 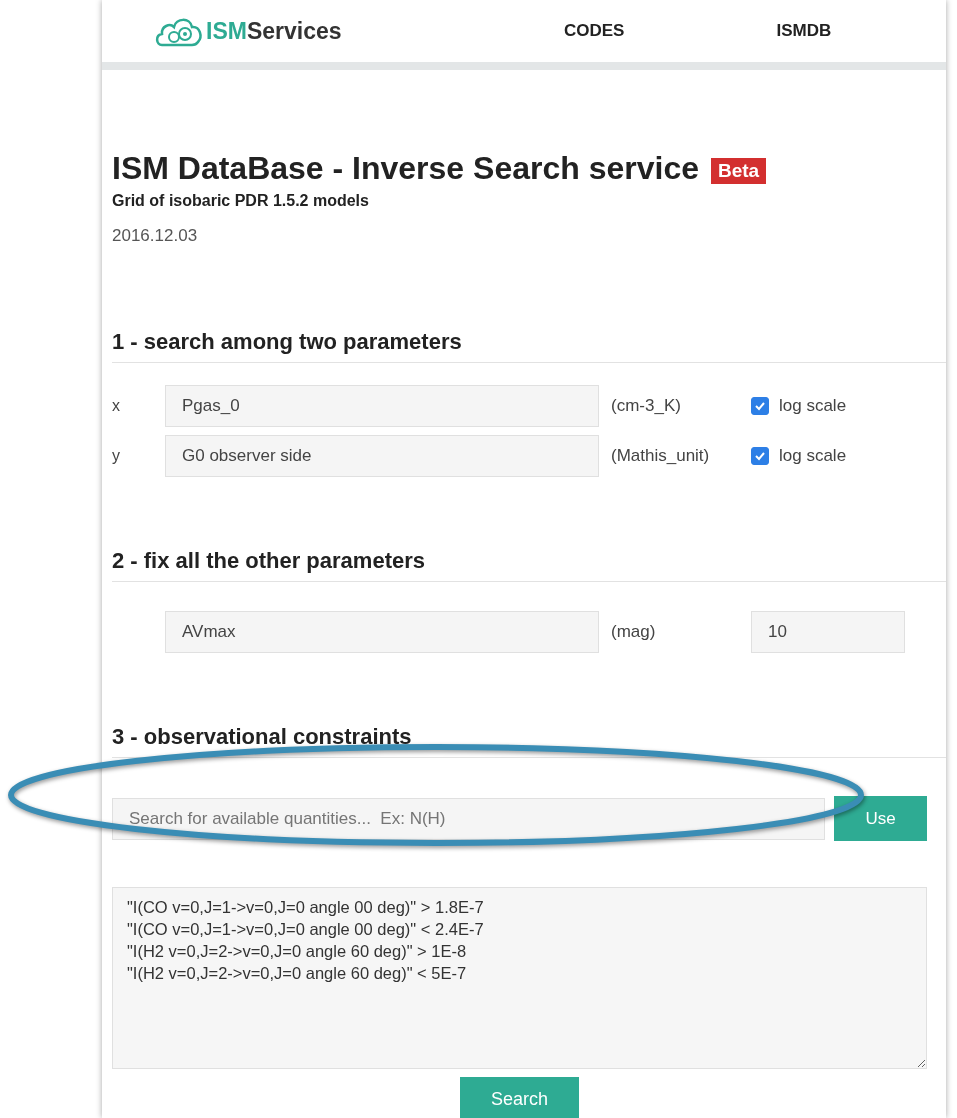 I want to click on axis-label: y, so click(x=116, y=456).